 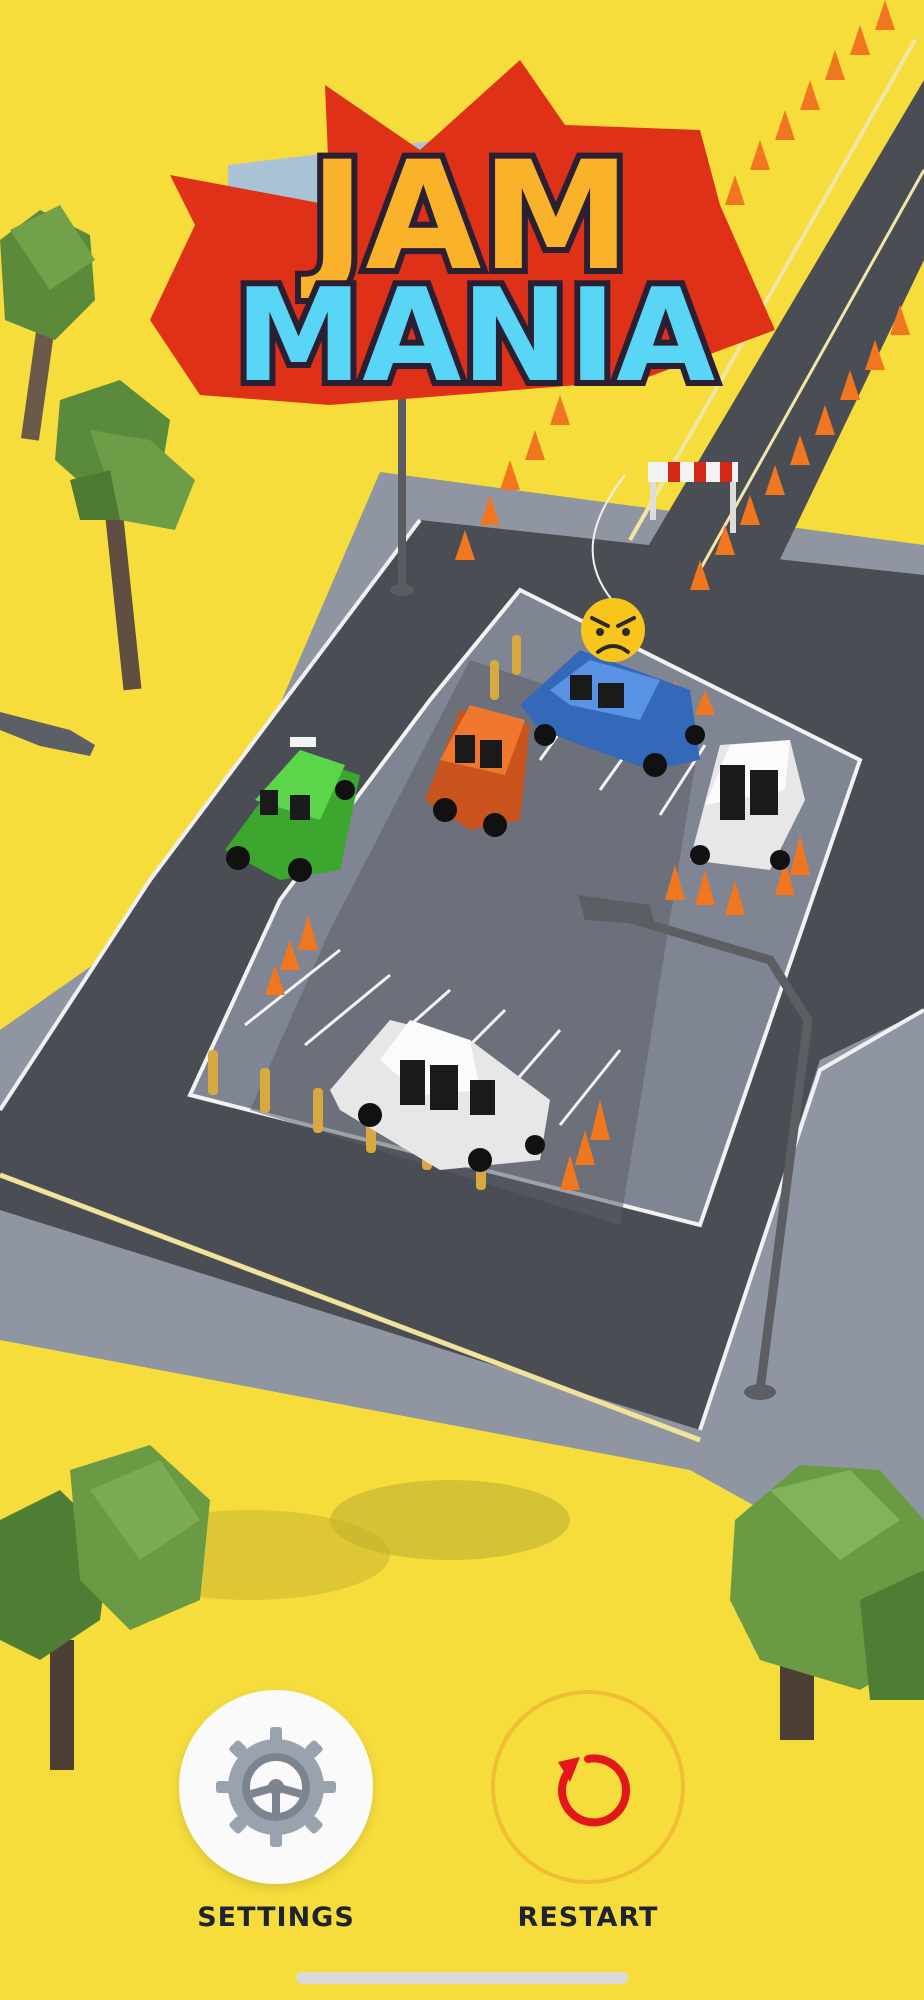 What do you see at coordinates (276, 1917) in the screenshot?
I see `settings-label: SETTINGS` at bounding box center [276, 1917].